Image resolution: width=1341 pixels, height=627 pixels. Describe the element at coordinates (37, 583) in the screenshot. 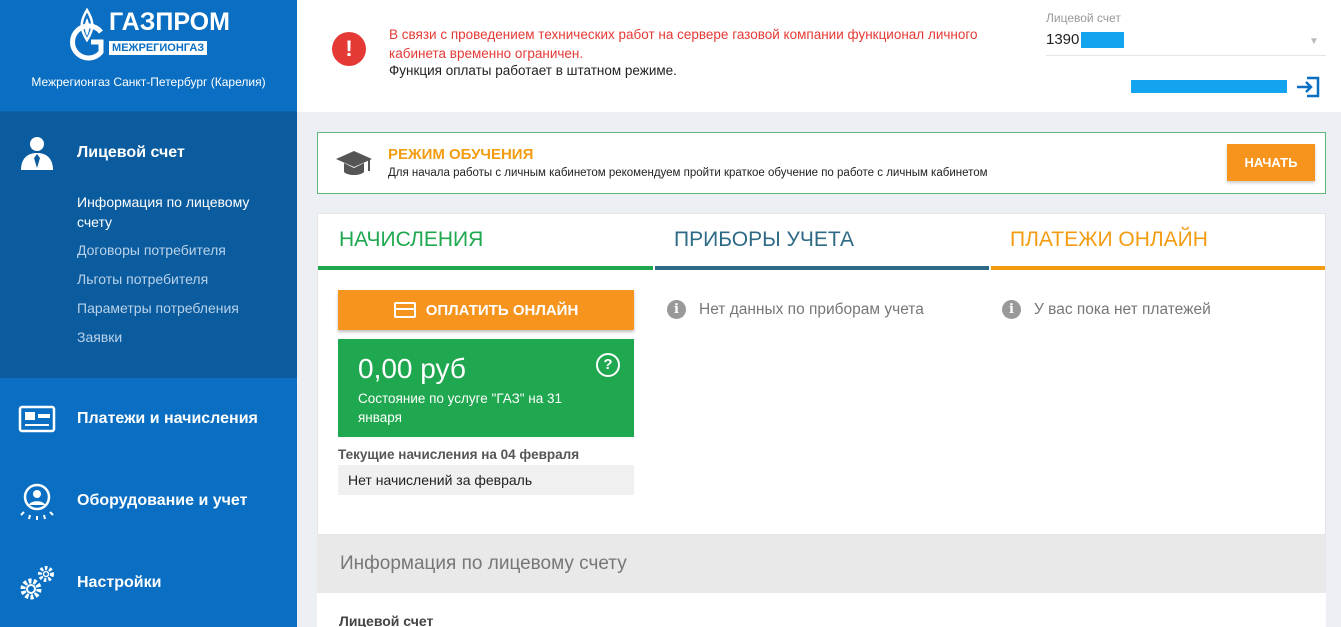

I see `settings-icon` at that location.